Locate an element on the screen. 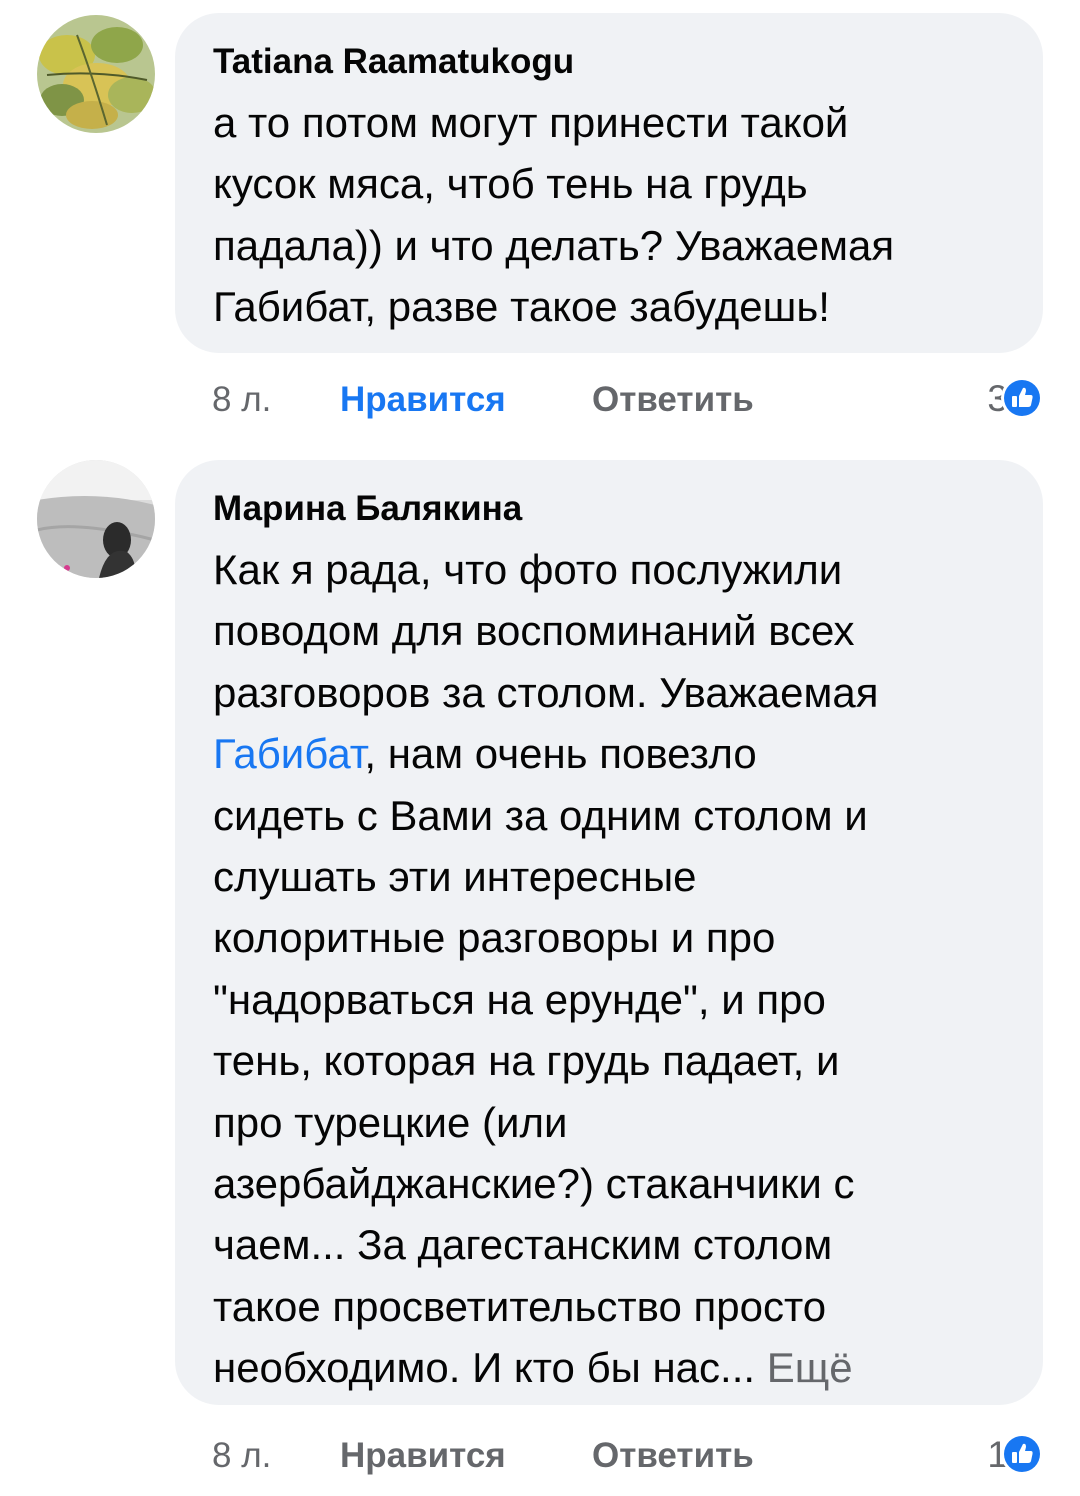 This screenshot has height=1496, width=1080. mention-tail-text: , нам очень повезло is located at coordinates (560, 754).